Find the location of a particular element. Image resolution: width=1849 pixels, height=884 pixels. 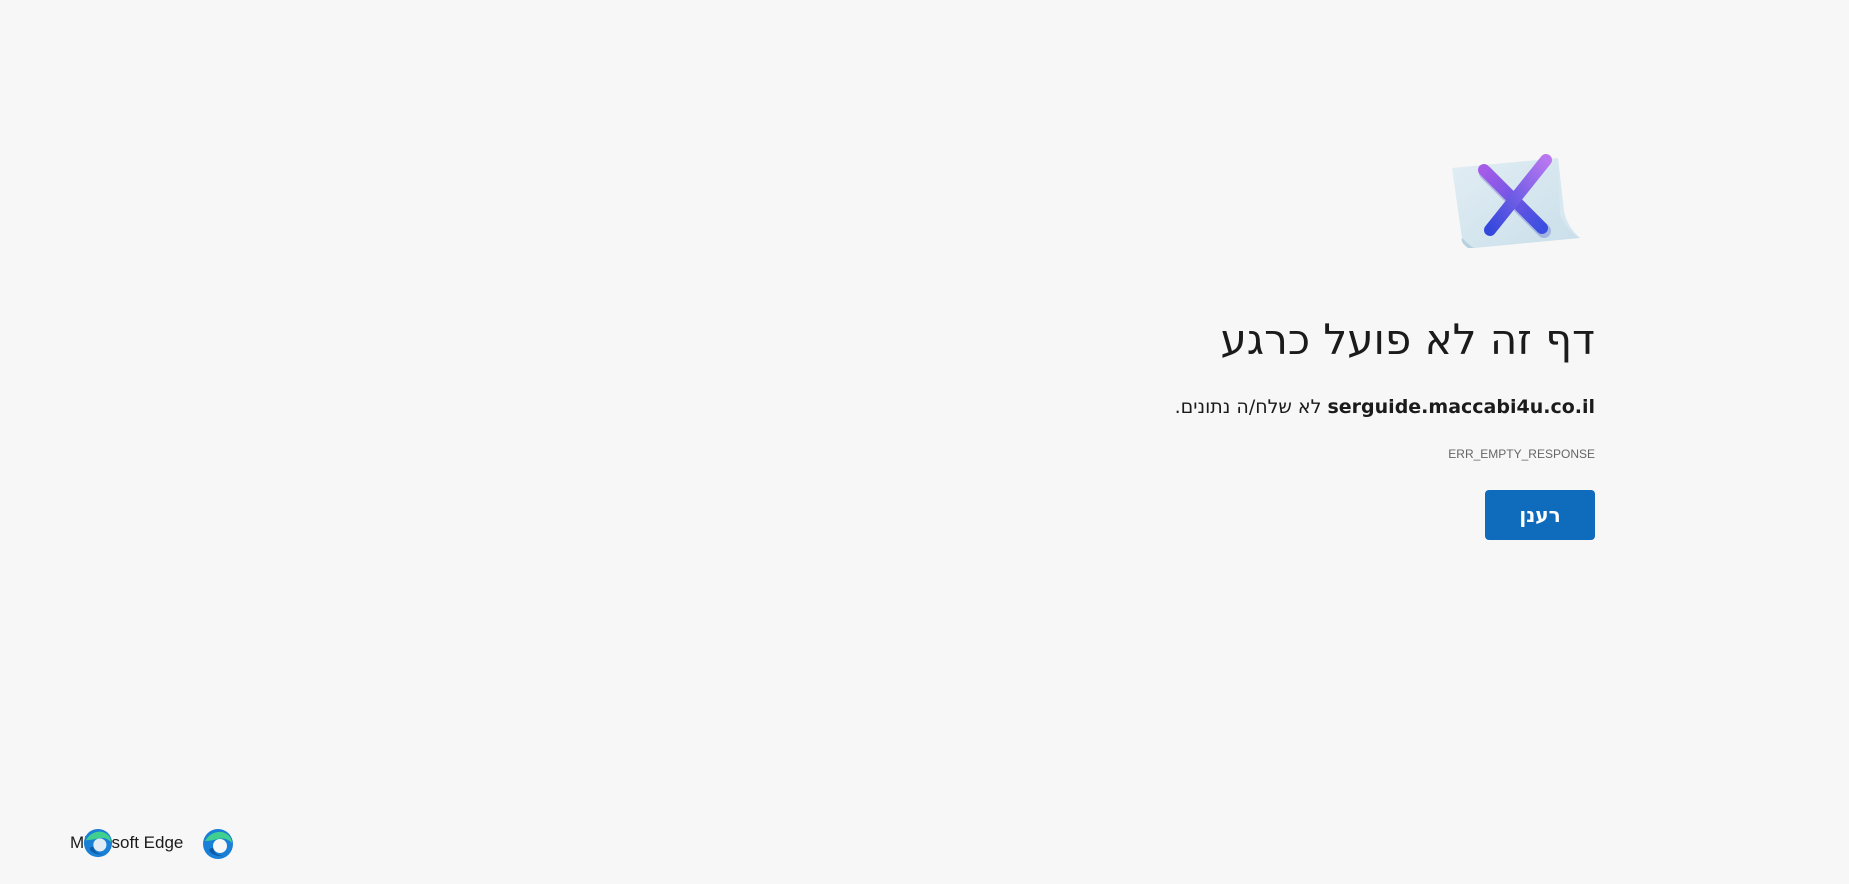

error-x-paper-icon is located at coordinates (1516, 201).